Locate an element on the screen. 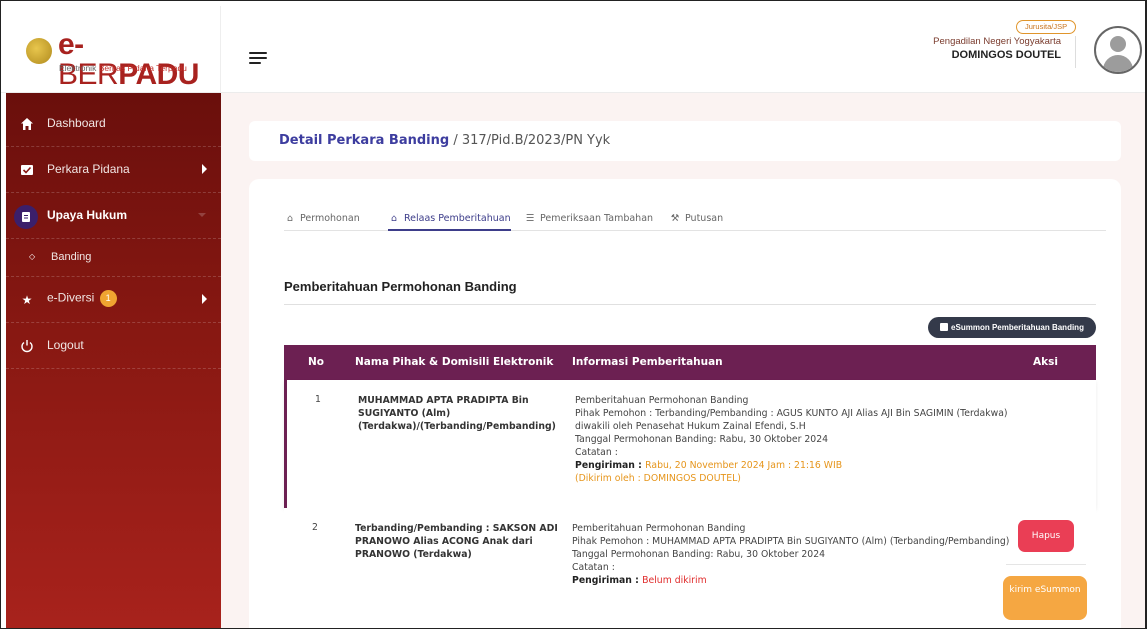 The width and height of the screenshot is (1147, 629). sidebar-item-label: Upaya Hukum is located at coordinates (87, 215).